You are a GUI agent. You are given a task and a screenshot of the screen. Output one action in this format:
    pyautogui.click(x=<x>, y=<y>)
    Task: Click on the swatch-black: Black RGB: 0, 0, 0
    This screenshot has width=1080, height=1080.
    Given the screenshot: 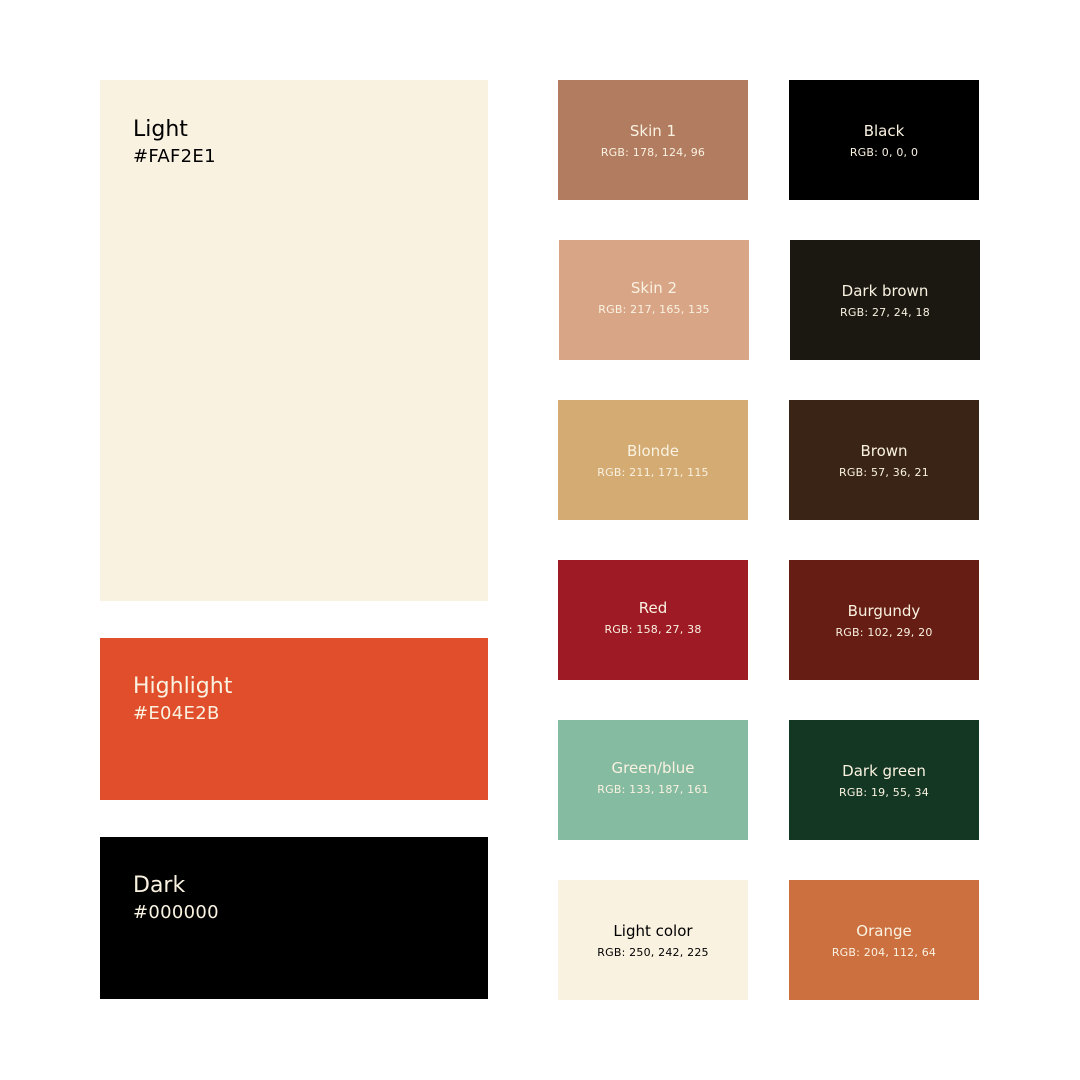 What is the action you would take?
    pyautogui.click(x=884, y=140)
    